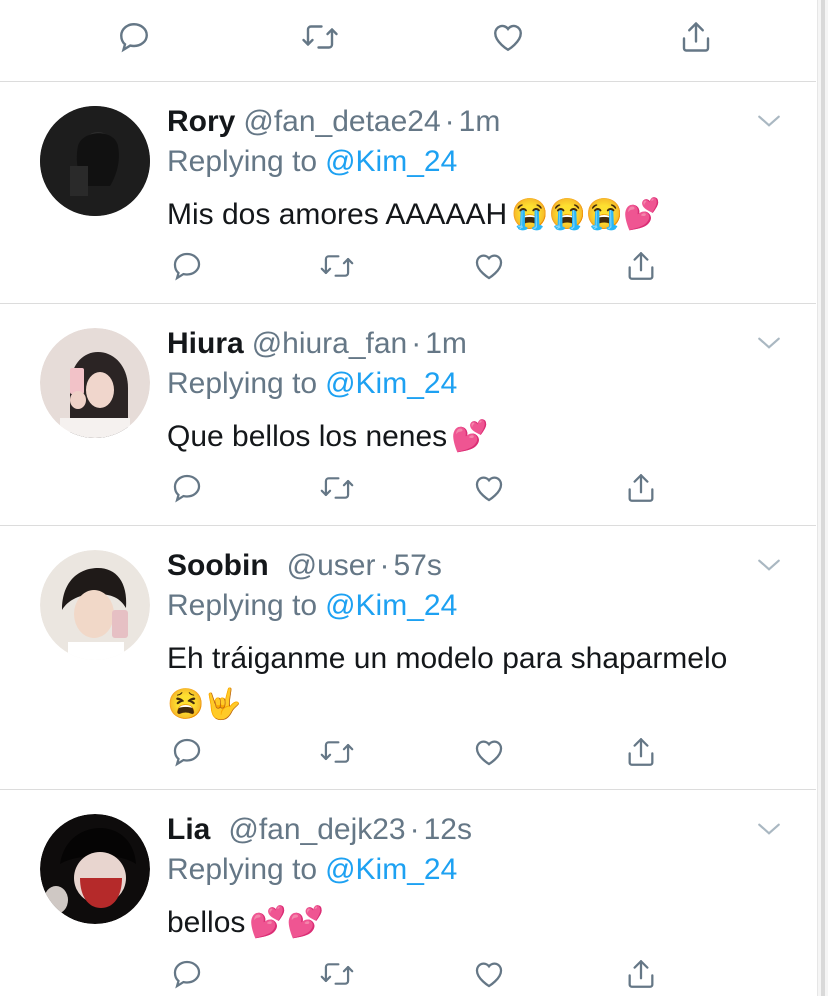  I want to click on display-name: Rory, so click(201, 121).